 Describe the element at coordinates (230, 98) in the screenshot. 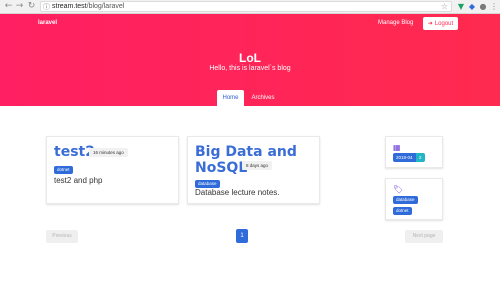

I see `tab-home: Home` at that location.